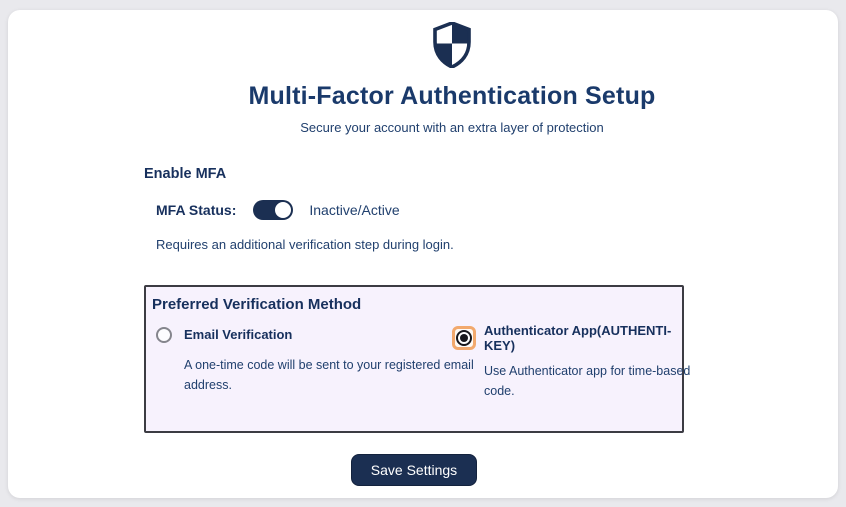  What do you see at coordinates (591, 338) in the screenshot?
I see `authenticator-app-label: Authenticator App(AUTHENTI-KEY)` at bounding box center [591, 338].